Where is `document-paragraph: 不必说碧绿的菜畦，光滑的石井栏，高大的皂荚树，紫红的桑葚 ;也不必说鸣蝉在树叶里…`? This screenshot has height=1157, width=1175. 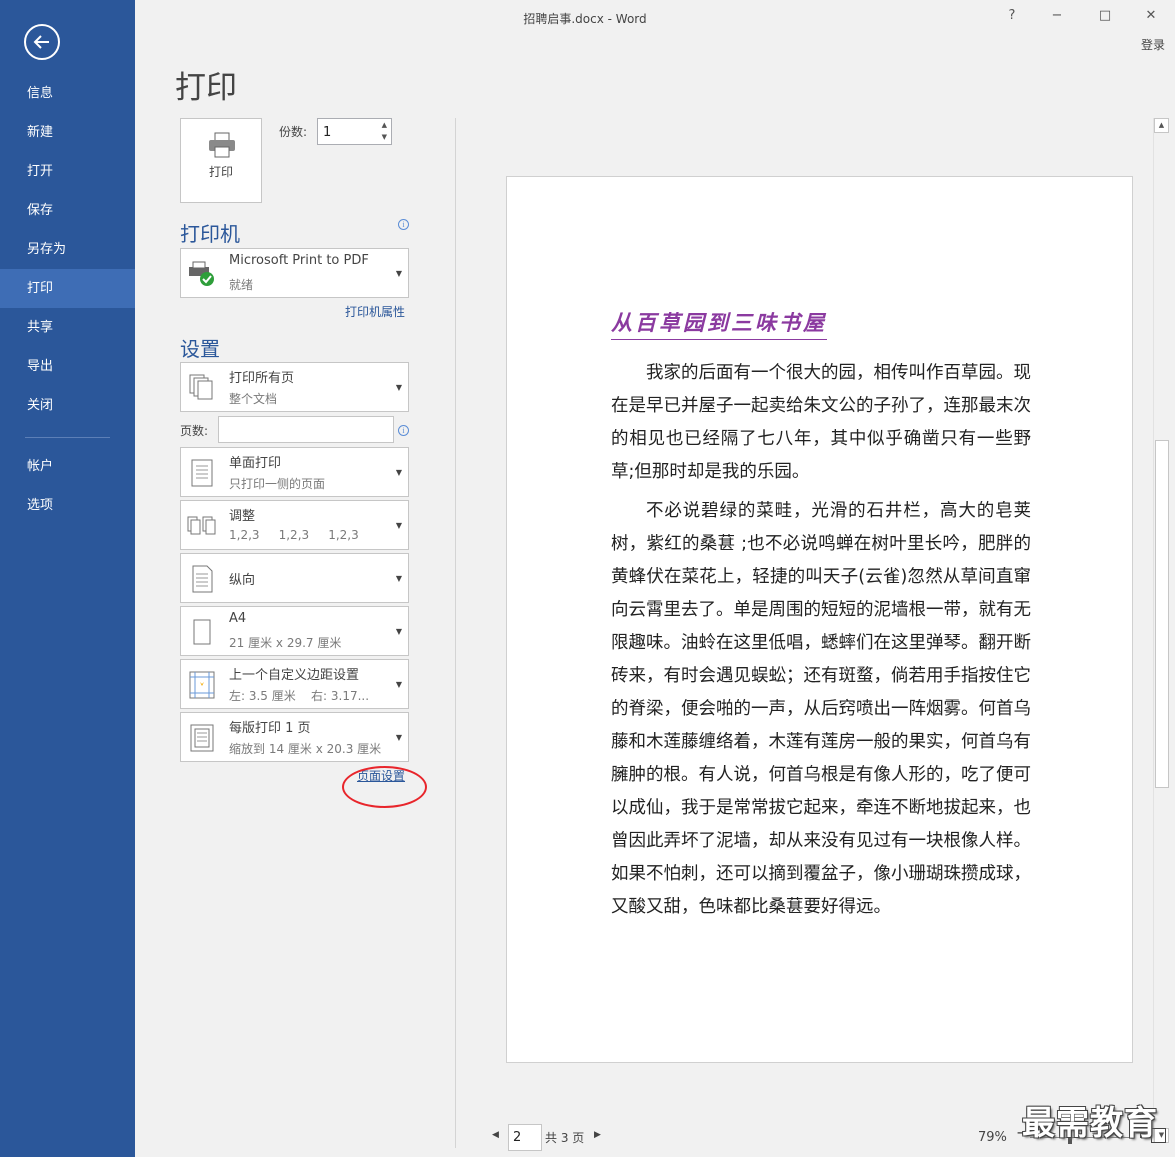
document-paragraph: 不必说碧绿的菜畦，光滑的石井栏，高大的皂荚树，紫红的桑葚 ;也不必说鸣蝉在树叶里… is located at coordinates (821, 709).